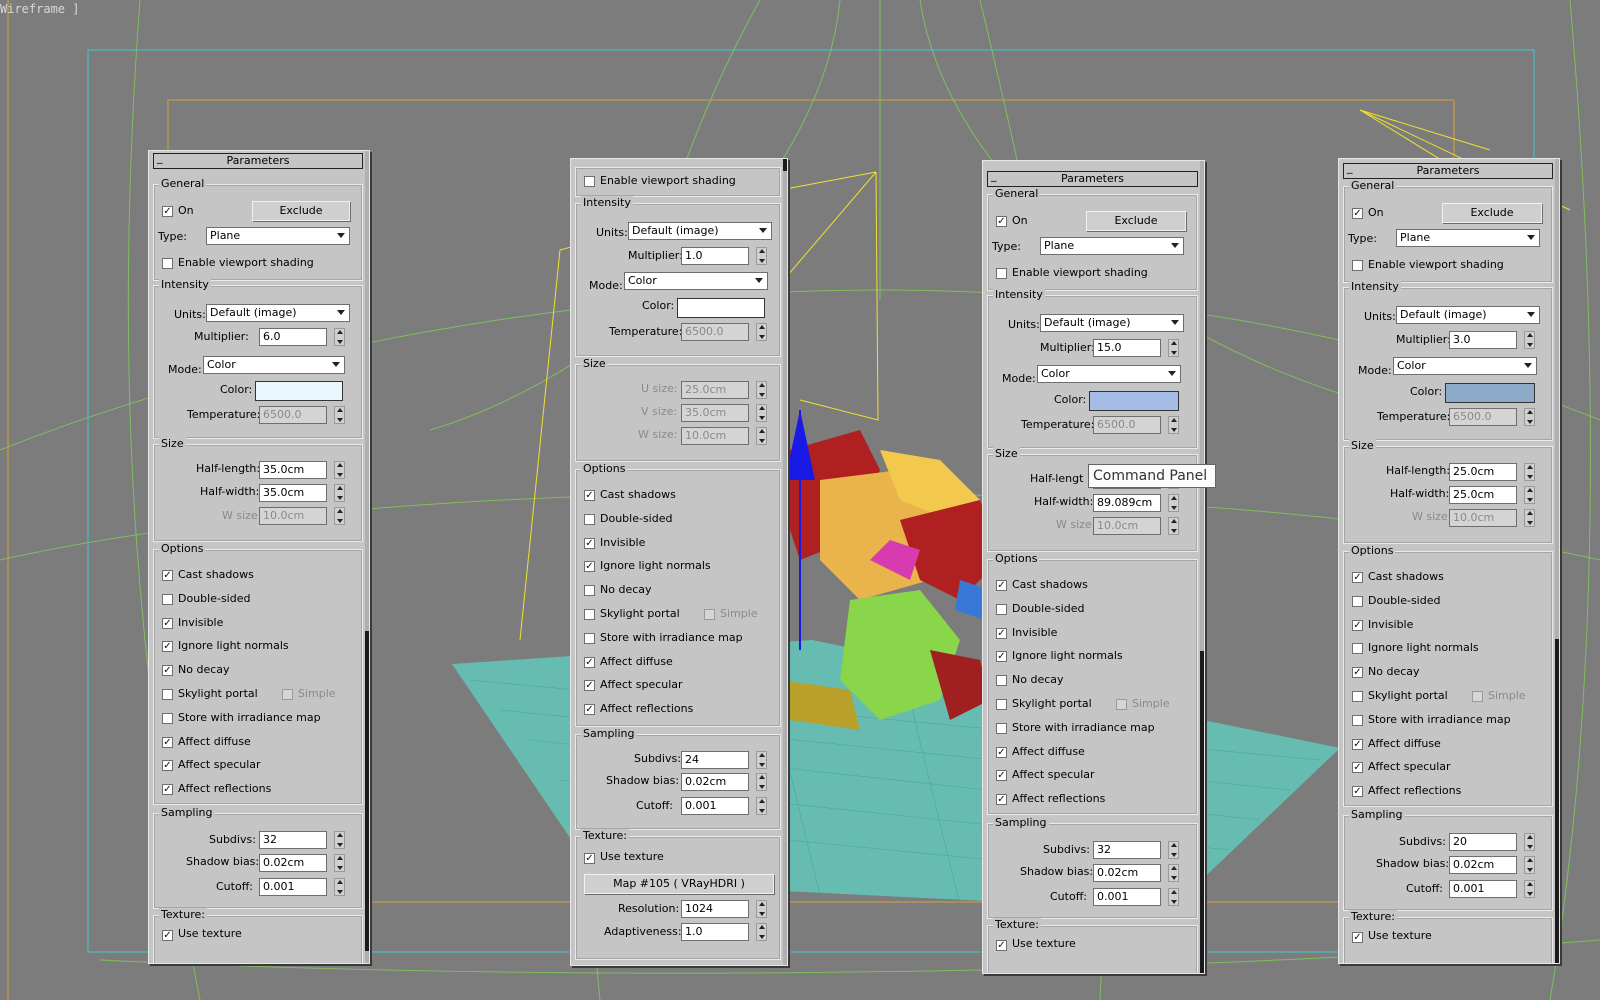 The height and width of the screenshot is (1000, 1600). I want to click on simple-checkbox: ✓, so click(709, 614).